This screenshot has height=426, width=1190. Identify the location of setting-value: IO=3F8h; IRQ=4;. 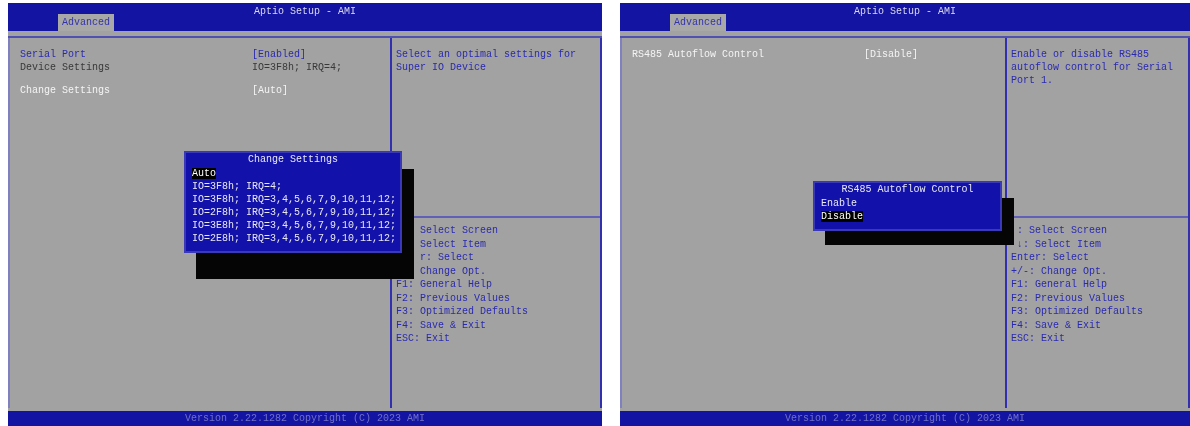
(297, 67).